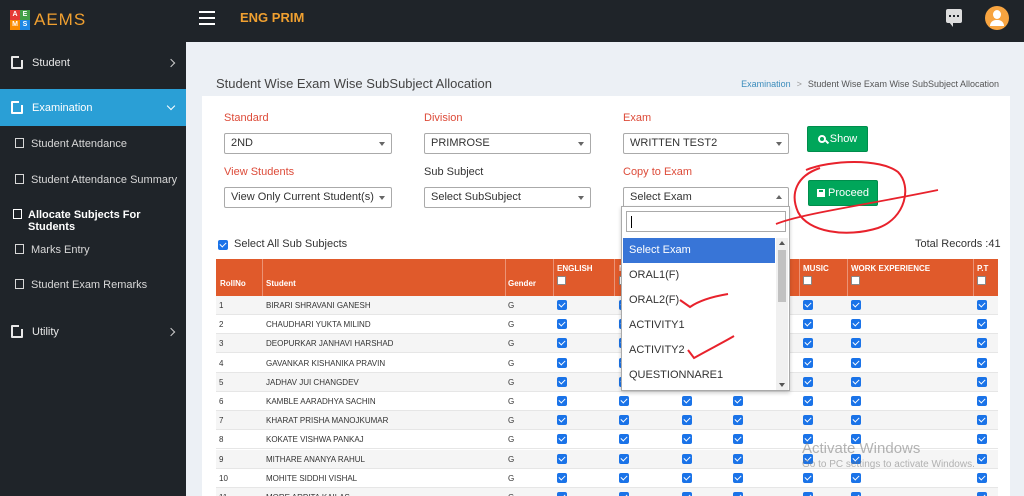  Describe the element at coordinates (857, 207) in the screenshot. I see `annotation-stroke` at that location.